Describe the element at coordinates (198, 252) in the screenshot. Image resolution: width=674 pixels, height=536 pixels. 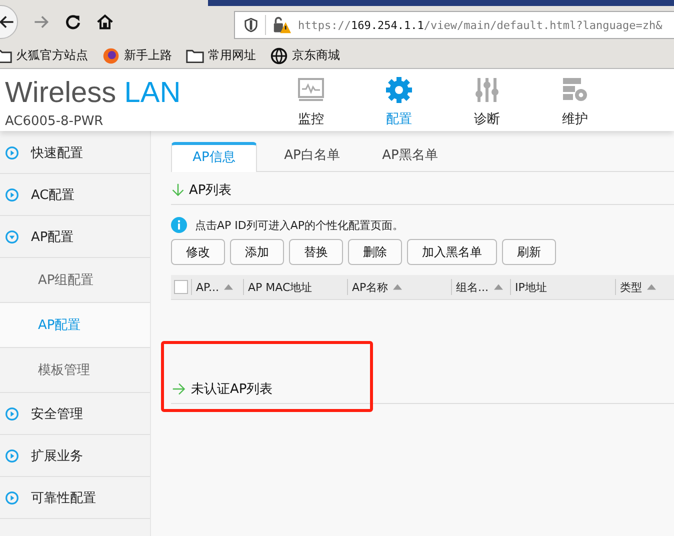
I see `action-button: 修改` at that location.